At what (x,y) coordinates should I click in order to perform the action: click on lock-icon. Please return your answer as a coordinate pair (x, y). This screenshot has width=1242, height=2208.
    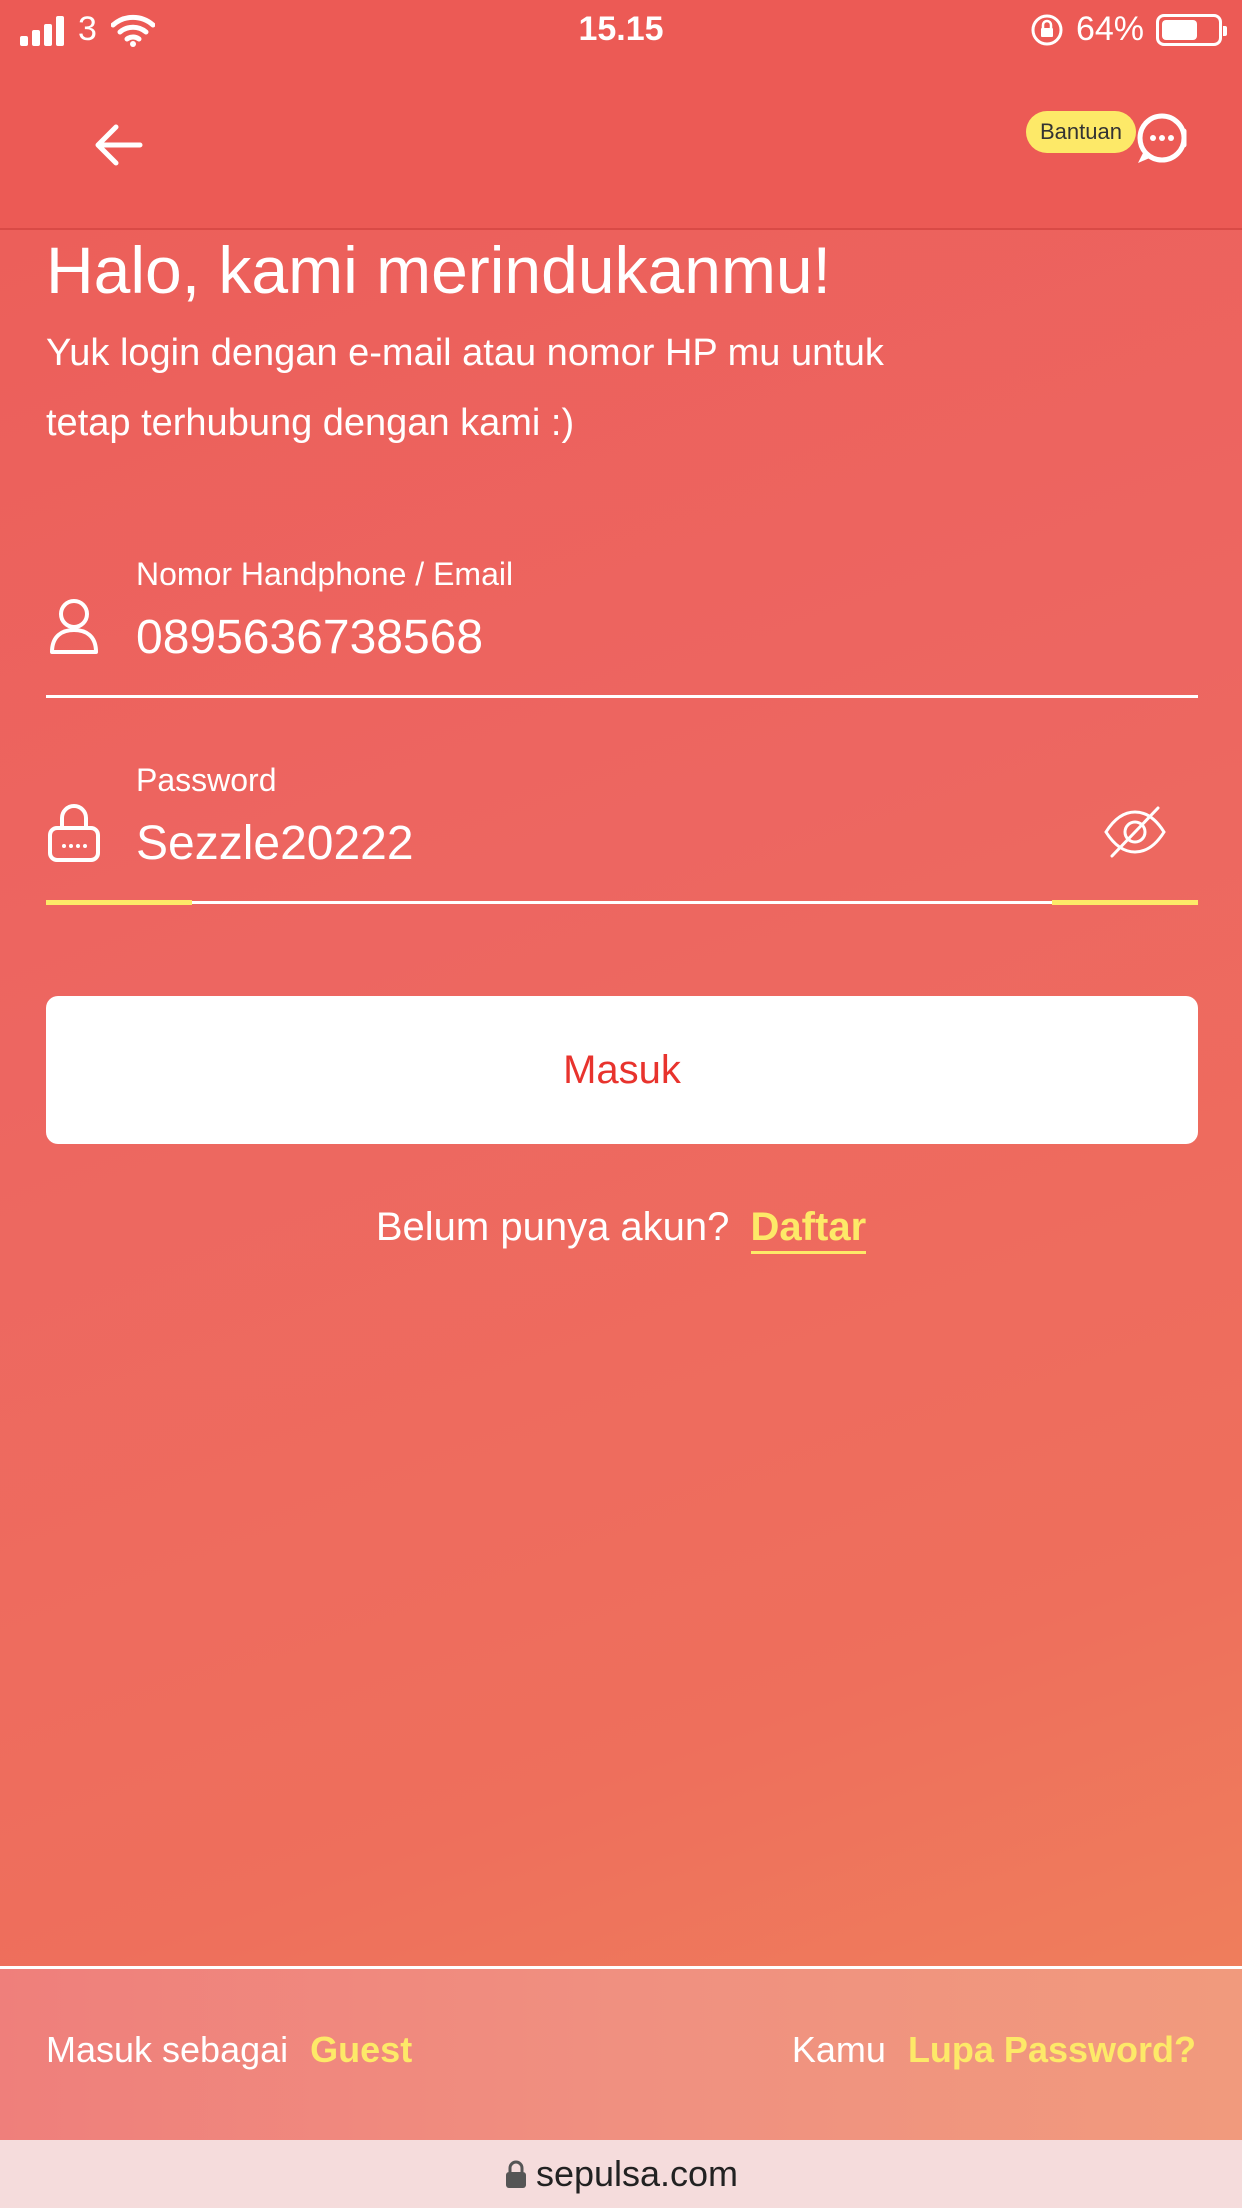
    Looking at the image, I should click on (74, 833).